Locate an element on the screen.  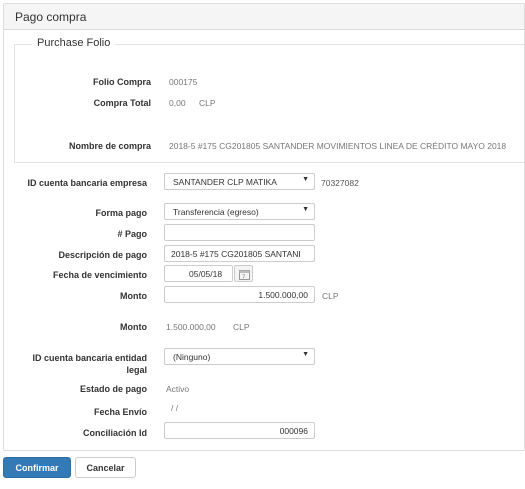
forma-pago-select: Transferencia (egreso) ▼ is located at coordinates (239, 211).